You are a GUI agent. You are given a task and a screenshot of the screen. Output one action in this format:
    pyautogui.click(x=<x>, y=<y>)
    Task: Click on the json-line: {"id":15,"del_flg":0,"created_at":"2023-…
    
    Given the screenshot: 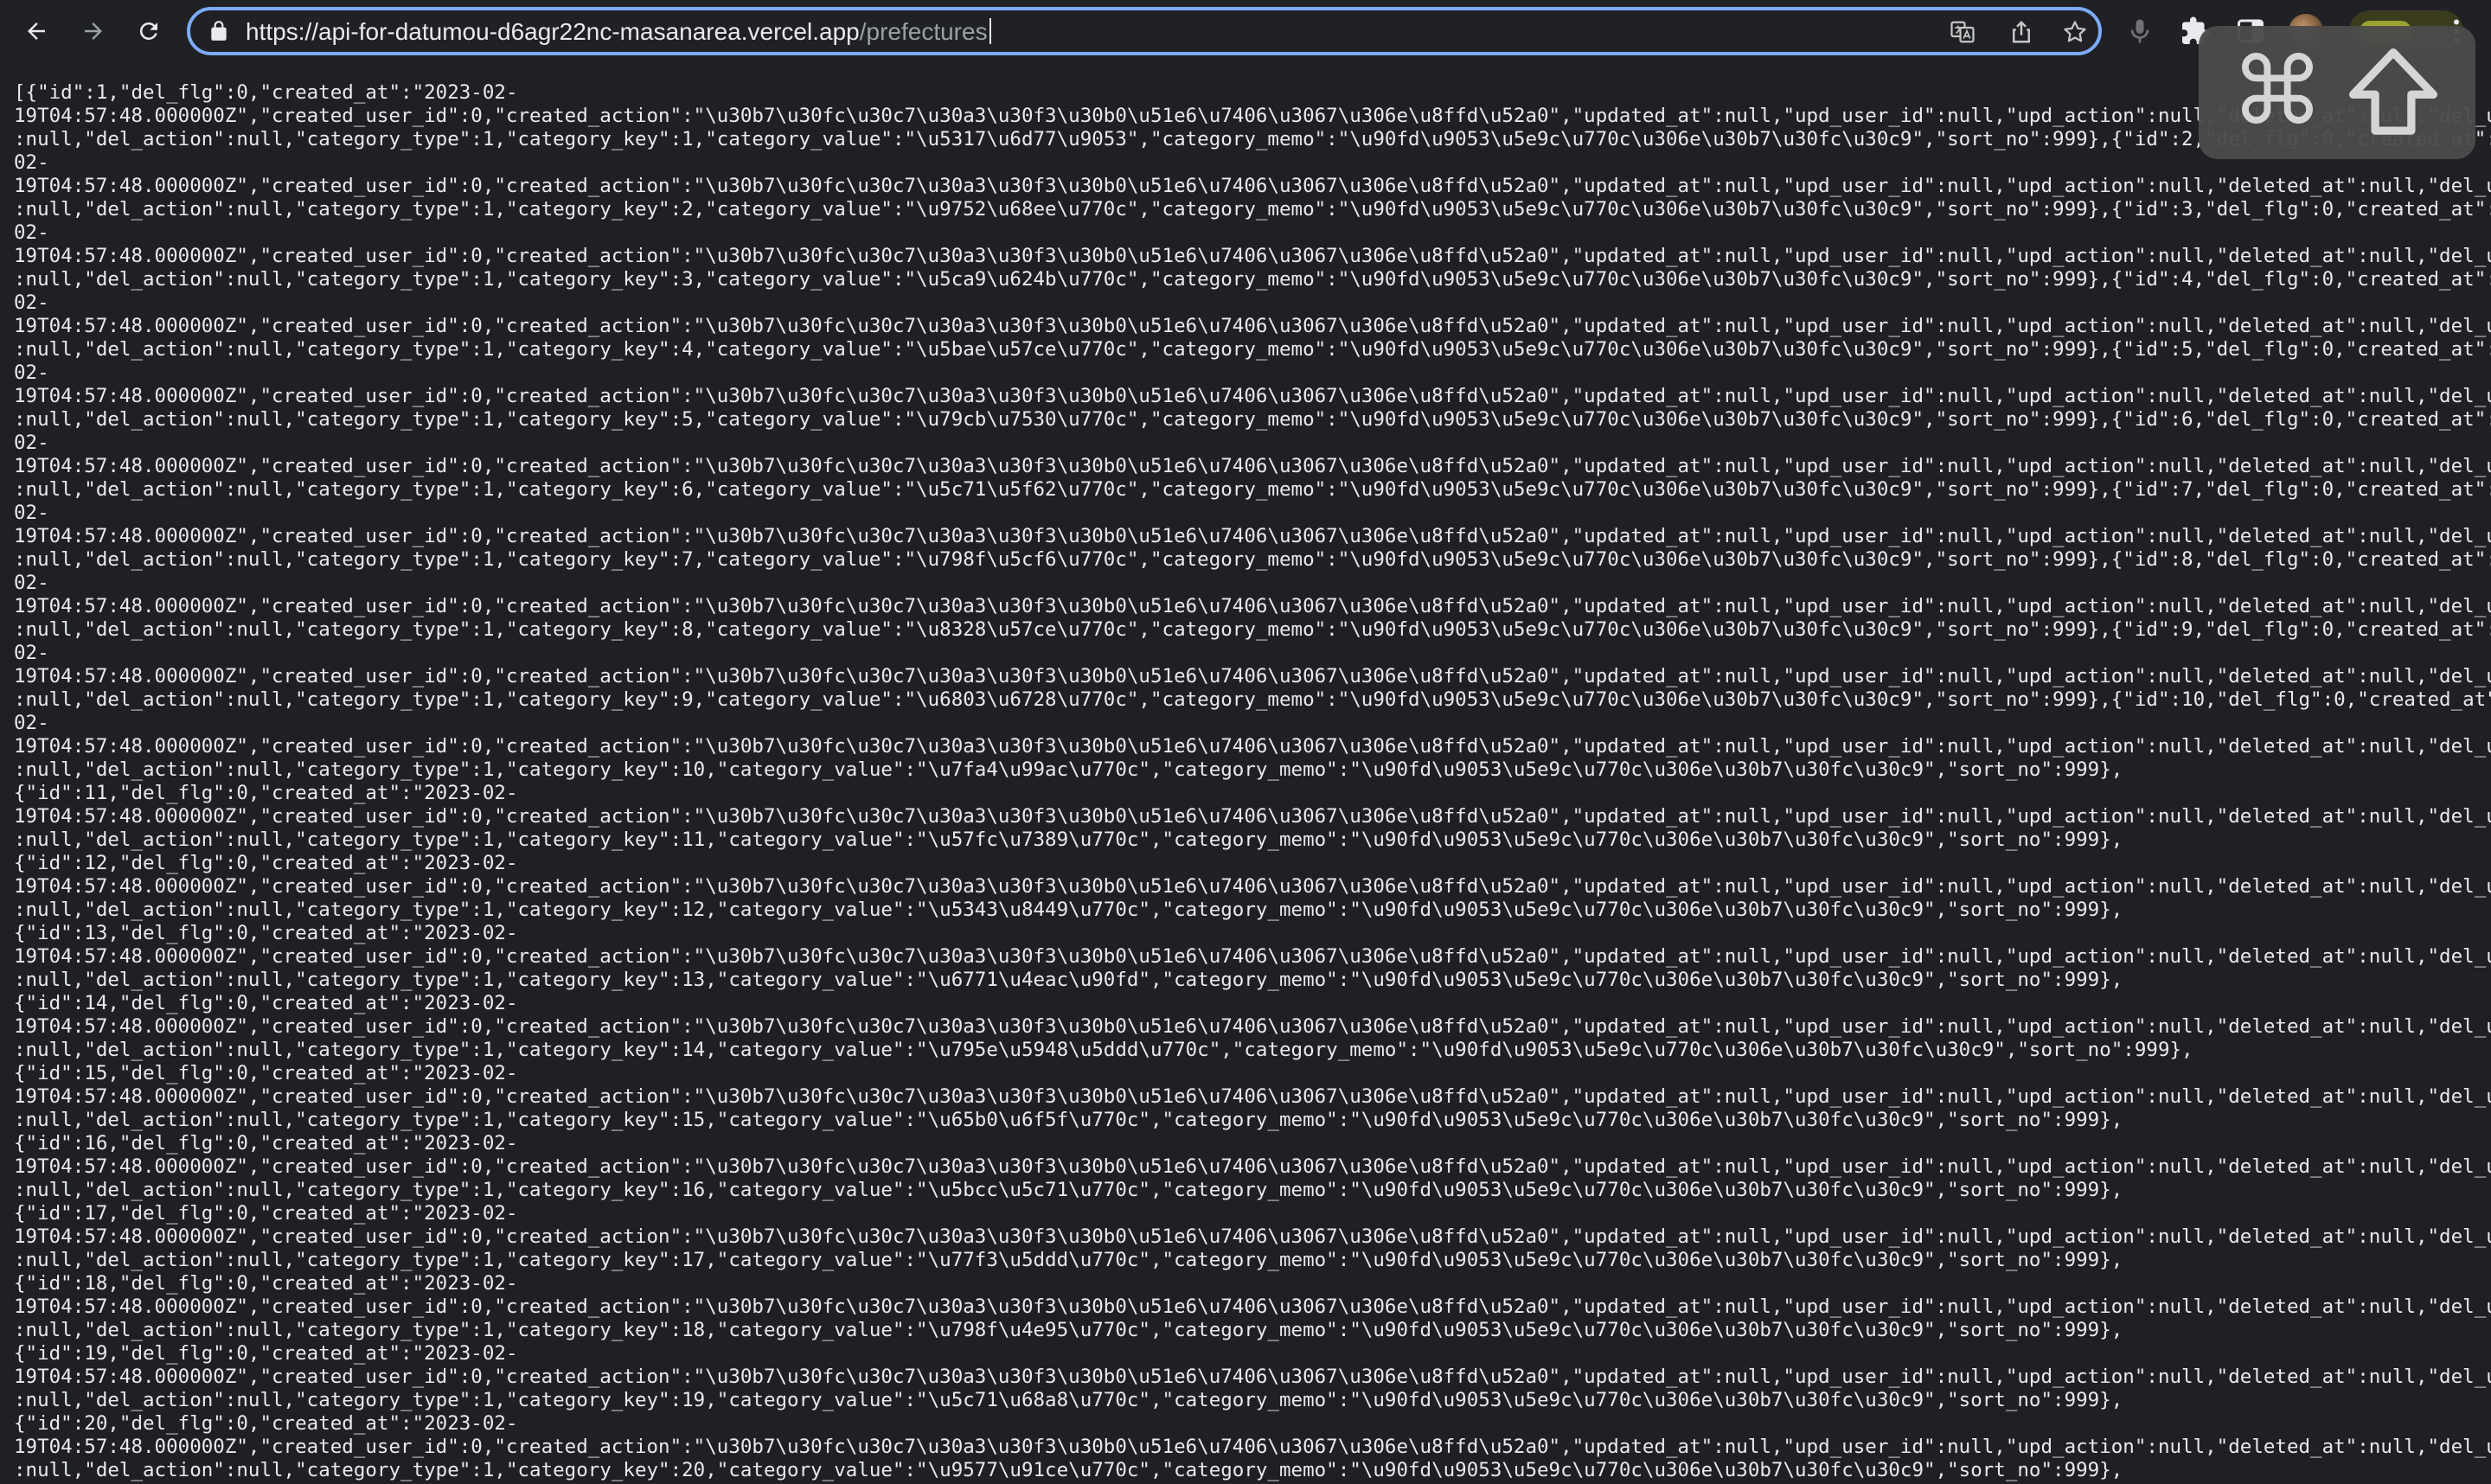 What is the action you would take?
    pyautogui.click(x=266, y=1073)
    